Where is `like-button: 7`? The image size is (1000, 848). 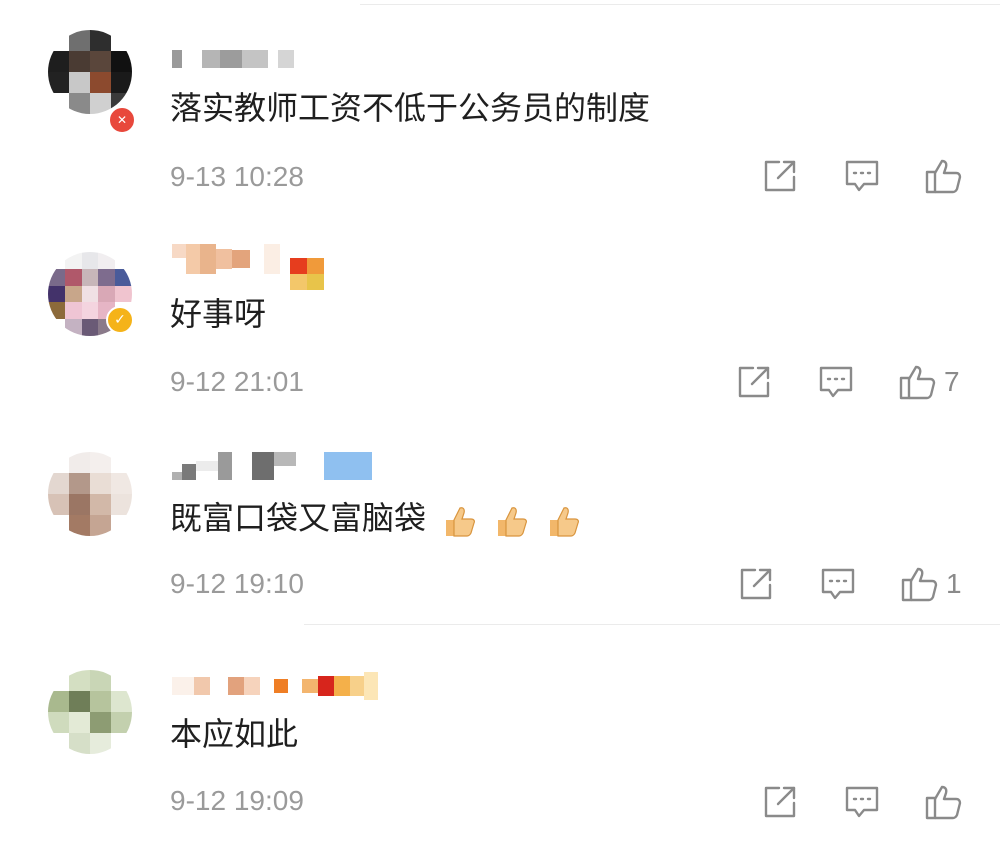
like-button: 7 is located at coordinates (929, 382).